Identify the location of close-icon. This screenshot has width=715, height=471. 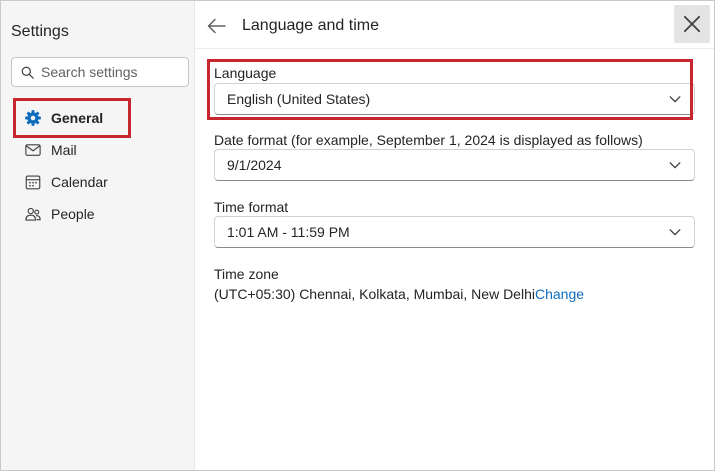
(692, 24).